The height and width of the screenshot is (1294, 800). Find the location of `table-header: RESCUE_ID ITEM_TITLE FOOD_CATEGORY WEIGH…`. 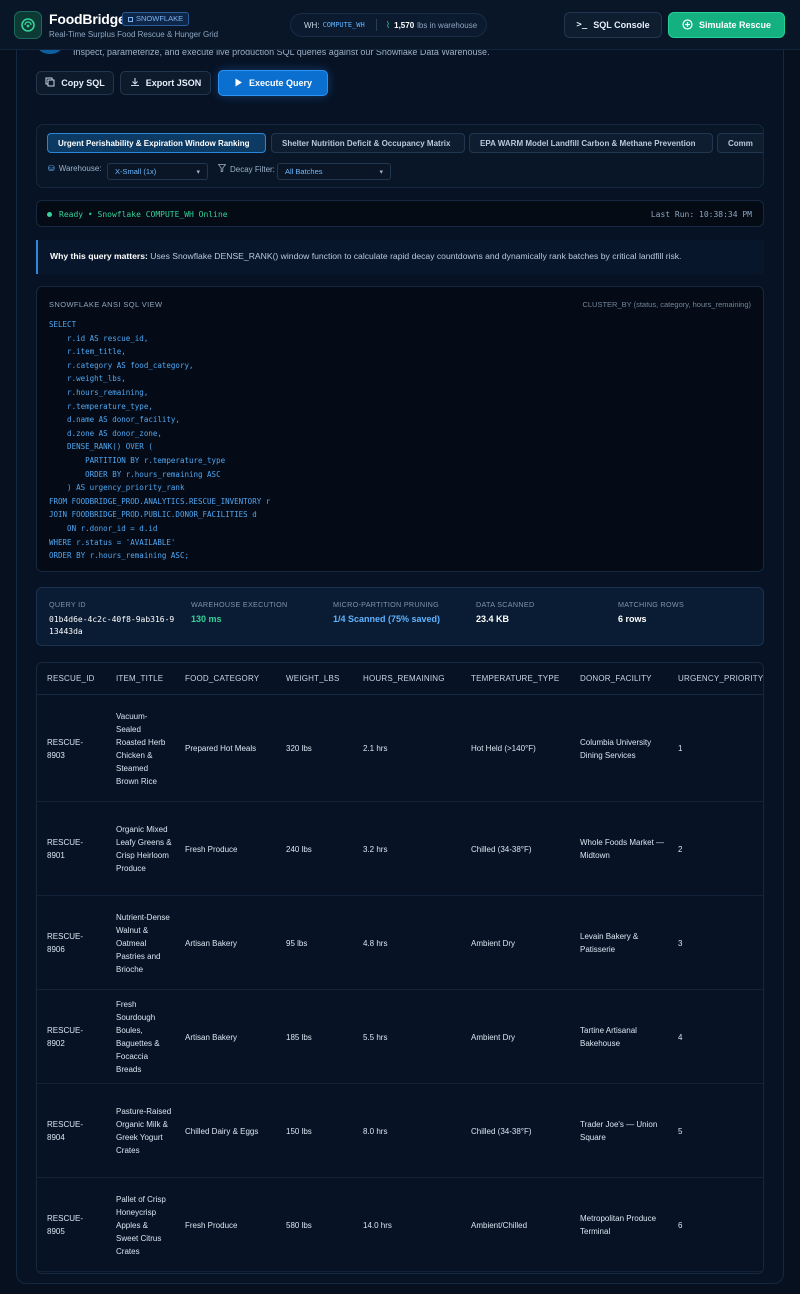

table-header: RESCUE_ID ITEM_TITLE FOOD_CATEGORY WEIGH… is located at coordinates (400, 679).